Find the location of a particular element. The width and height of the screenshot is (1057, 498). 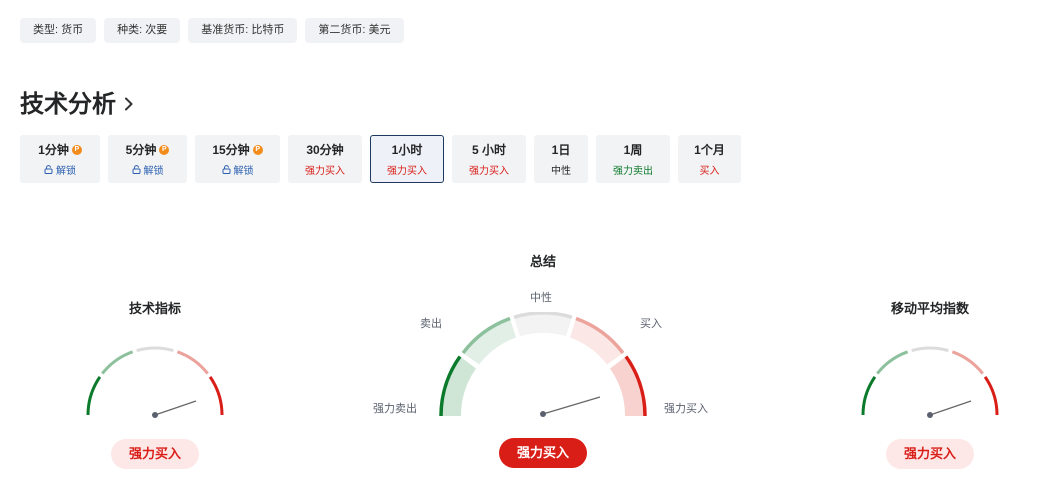

moving-averages-gauge-title: 移动平均指数 is located at coordinates (930, 307).